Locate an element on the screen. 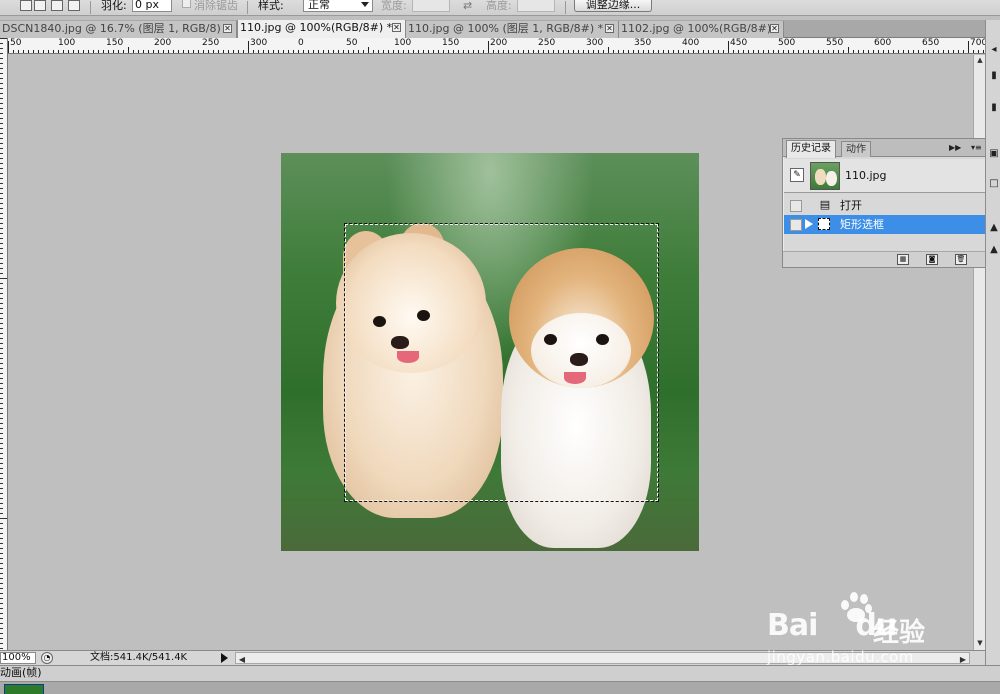 This screenshot has height=694, width=1000. height-input is located at coordinates (536, 6).